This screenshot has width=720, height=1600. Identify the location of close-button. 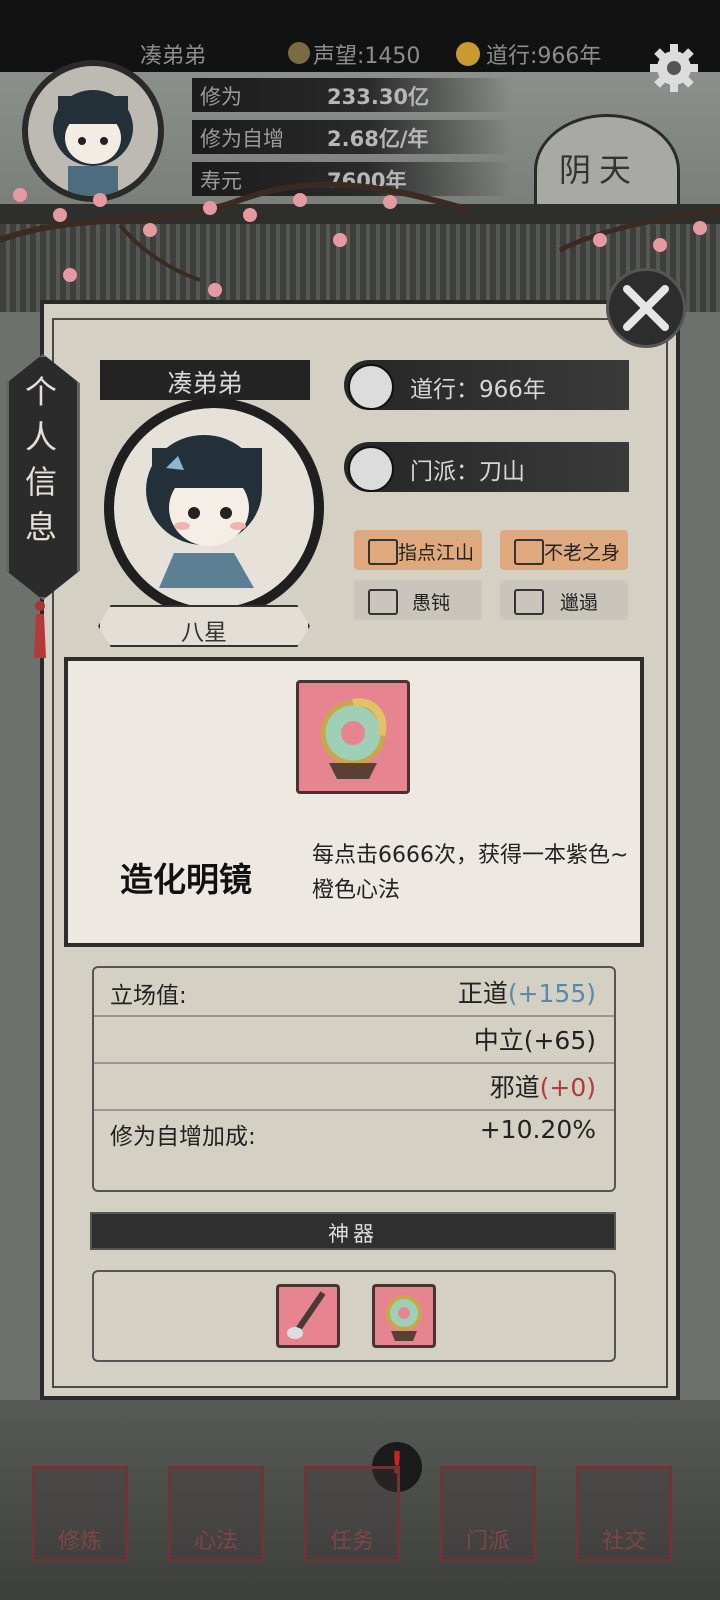
(646, 308).